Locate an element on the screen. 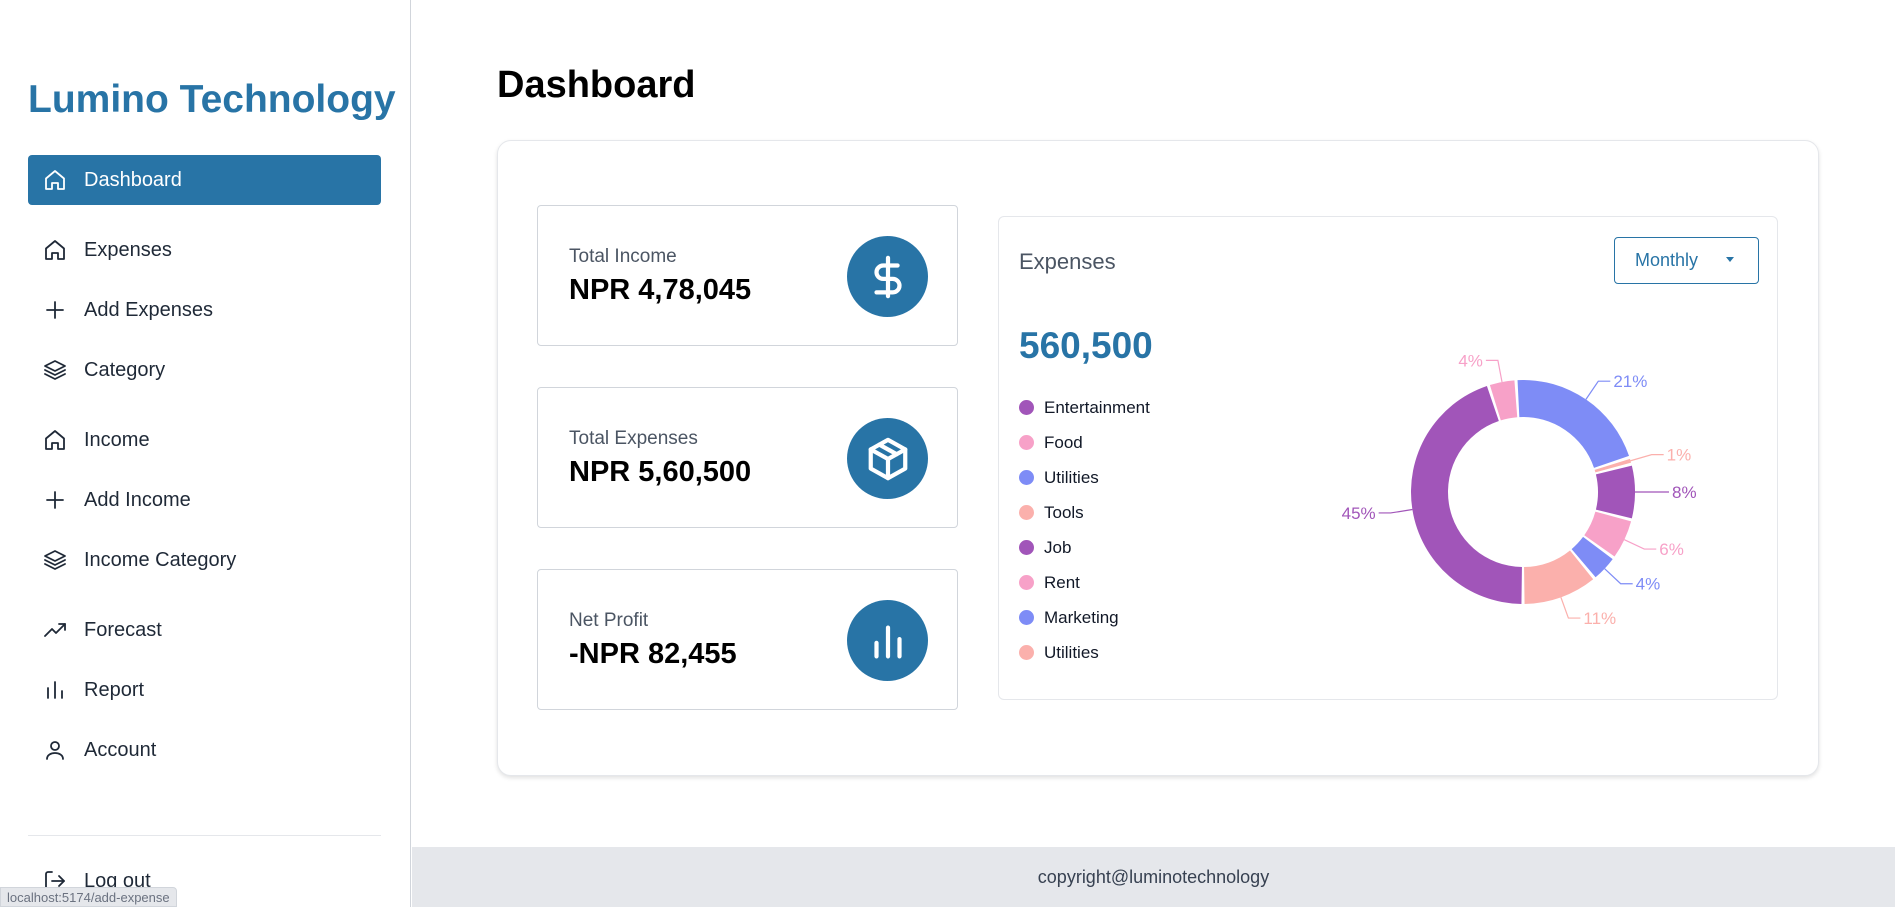 This screenshot has width=1895, height=907. brand-logo: Lumino Technology is located at coordinates (212, 100).